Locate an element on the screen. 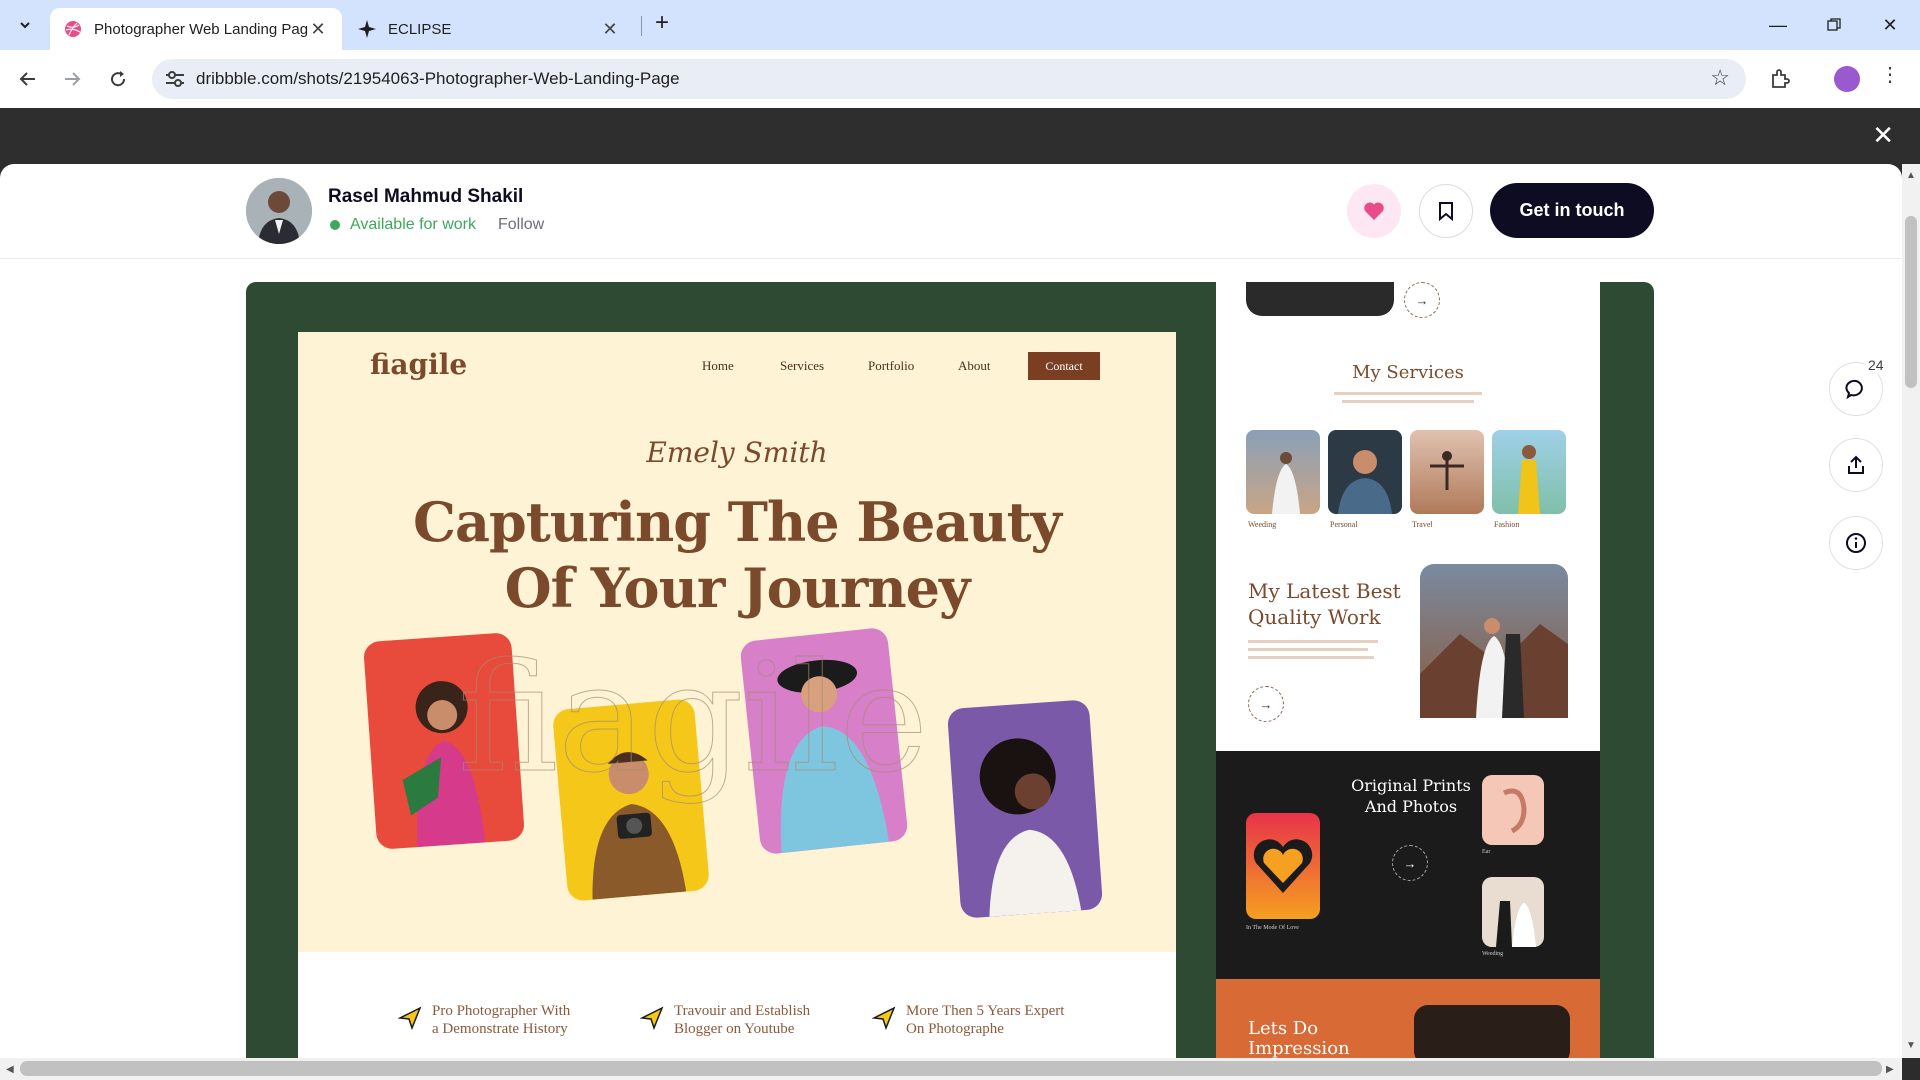  save-button is located at coordinates (1446, 211).